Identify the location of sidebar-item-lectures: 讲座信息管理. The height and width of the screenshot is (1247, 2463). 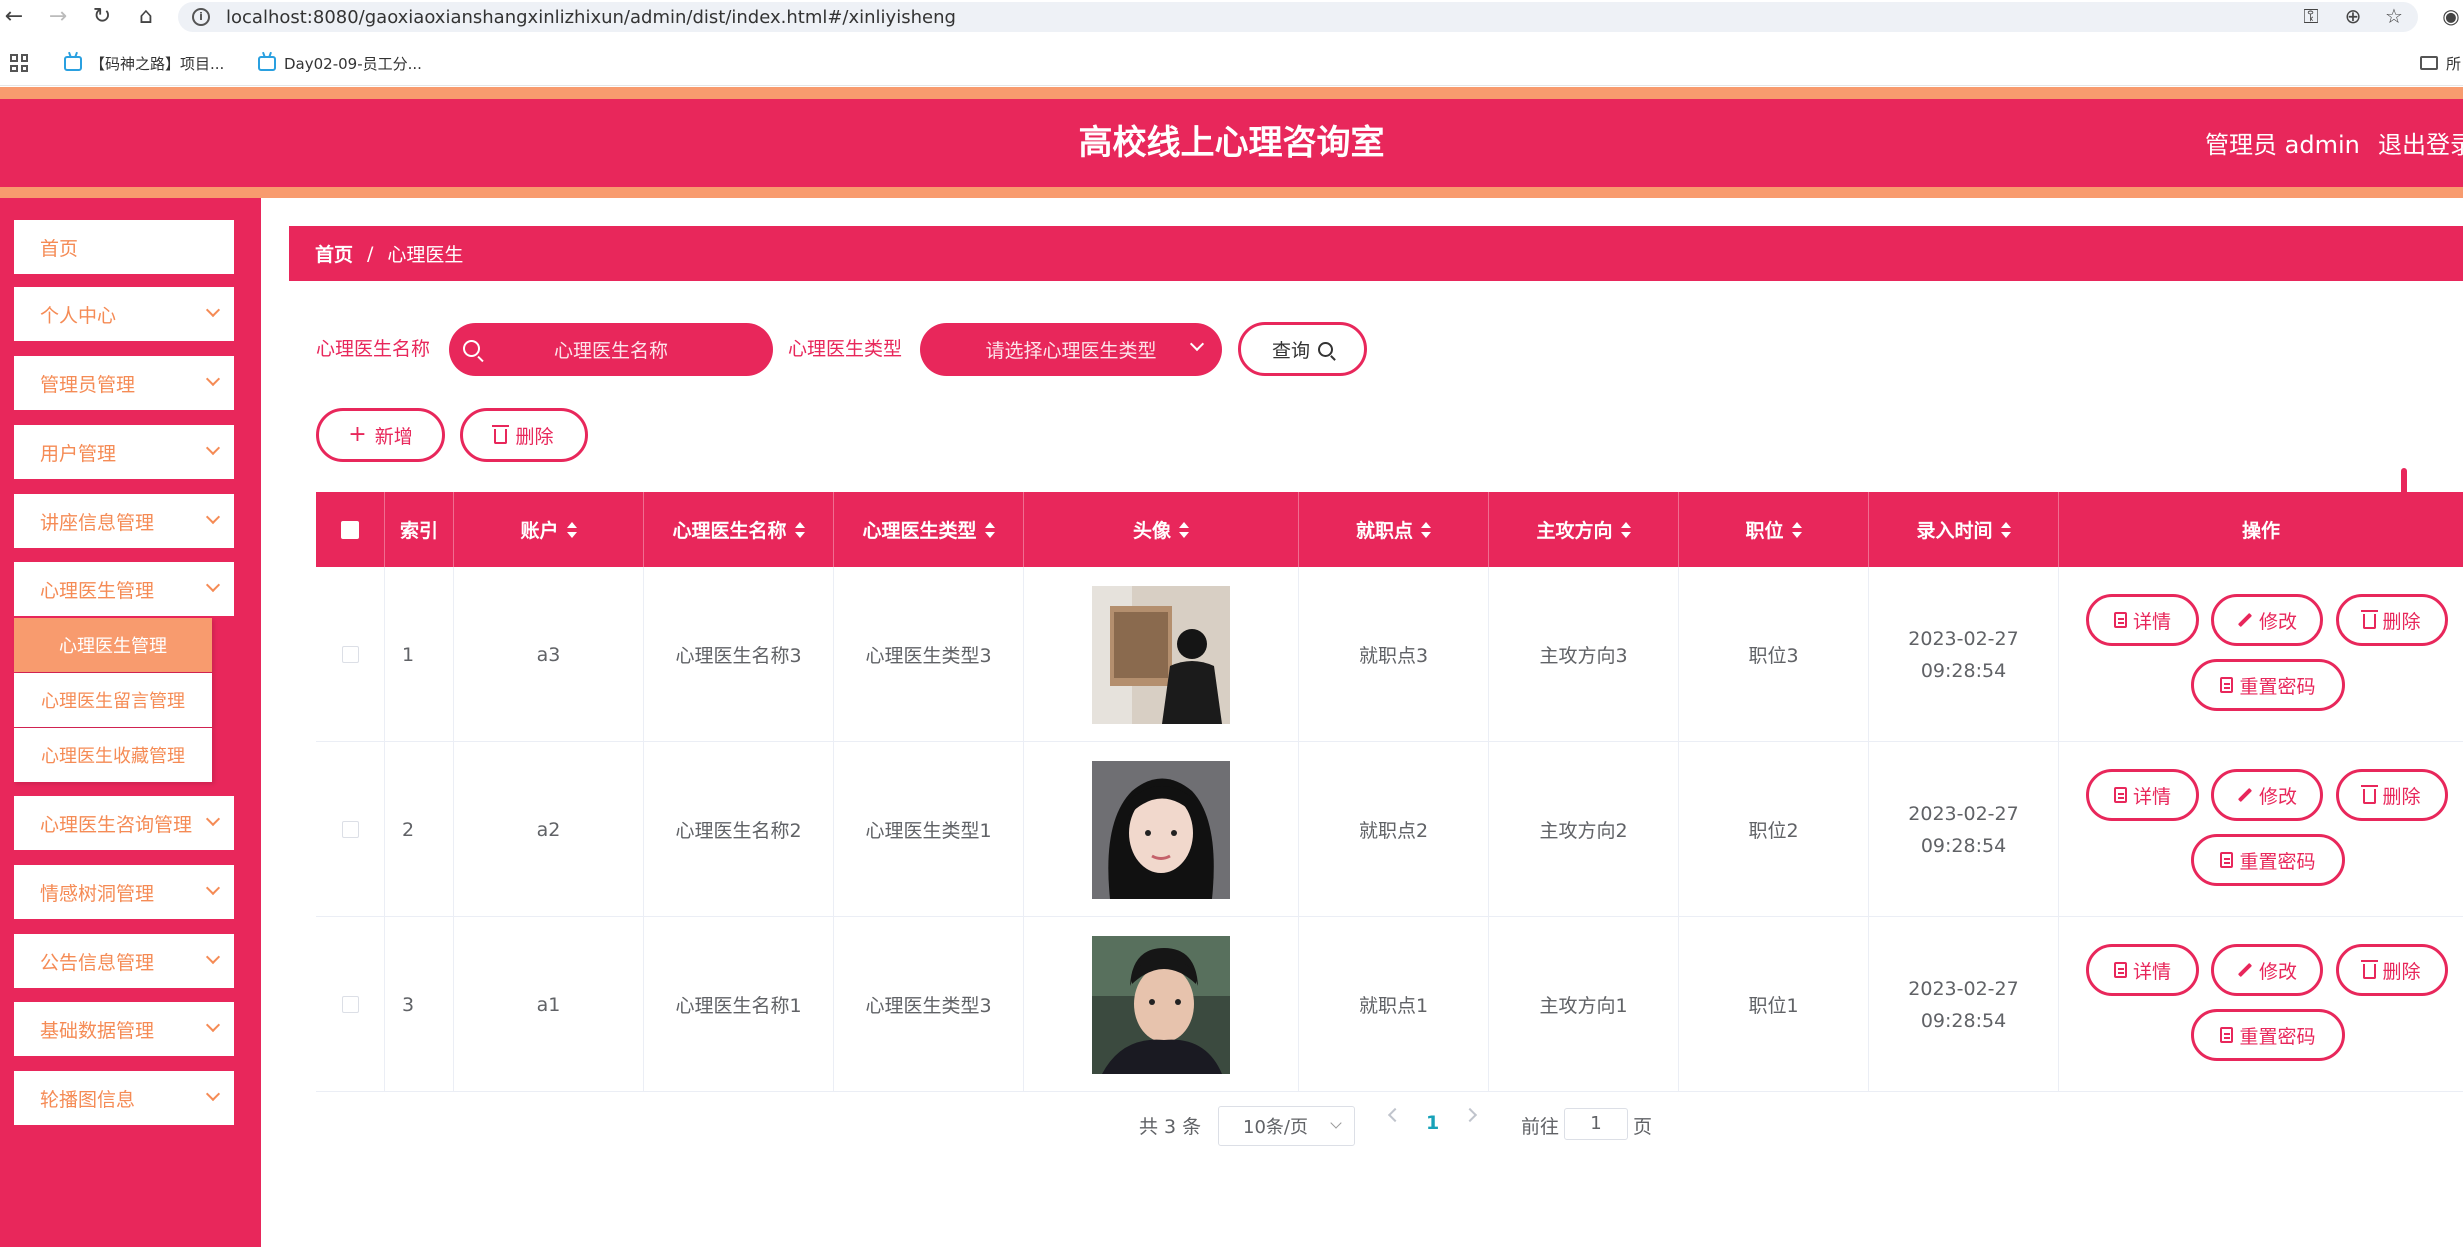
(124, 521).